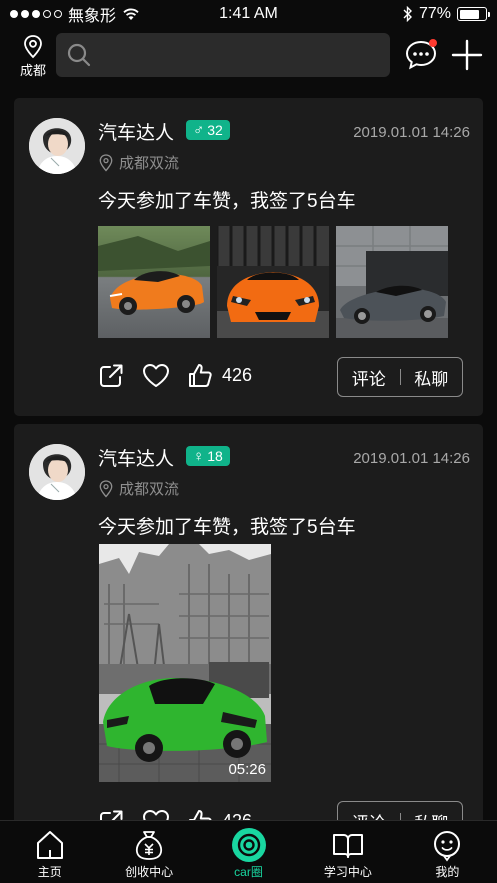  Describe the element at coordinates (240, 55) in the screenshot. I see `search-input` at that location.